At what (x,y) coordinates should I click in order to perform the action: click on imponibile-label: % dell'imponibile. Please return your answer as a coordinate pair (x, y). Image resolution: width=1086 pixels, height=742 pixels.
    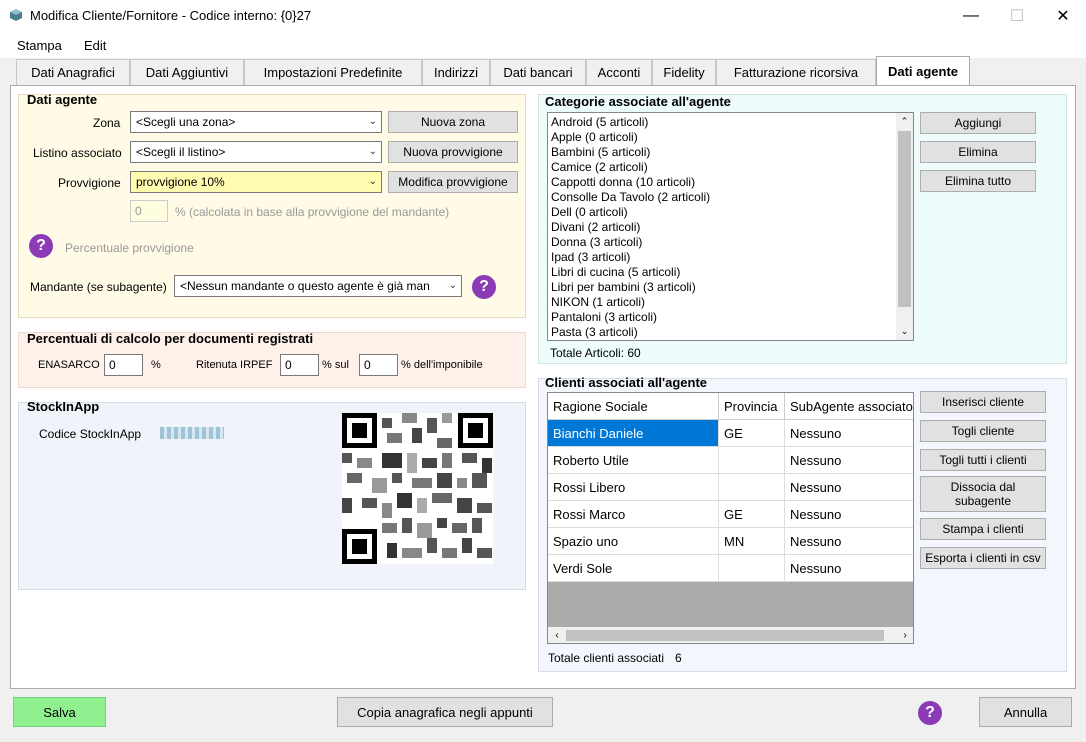
    Looking at the image, I should click on (442, 365).